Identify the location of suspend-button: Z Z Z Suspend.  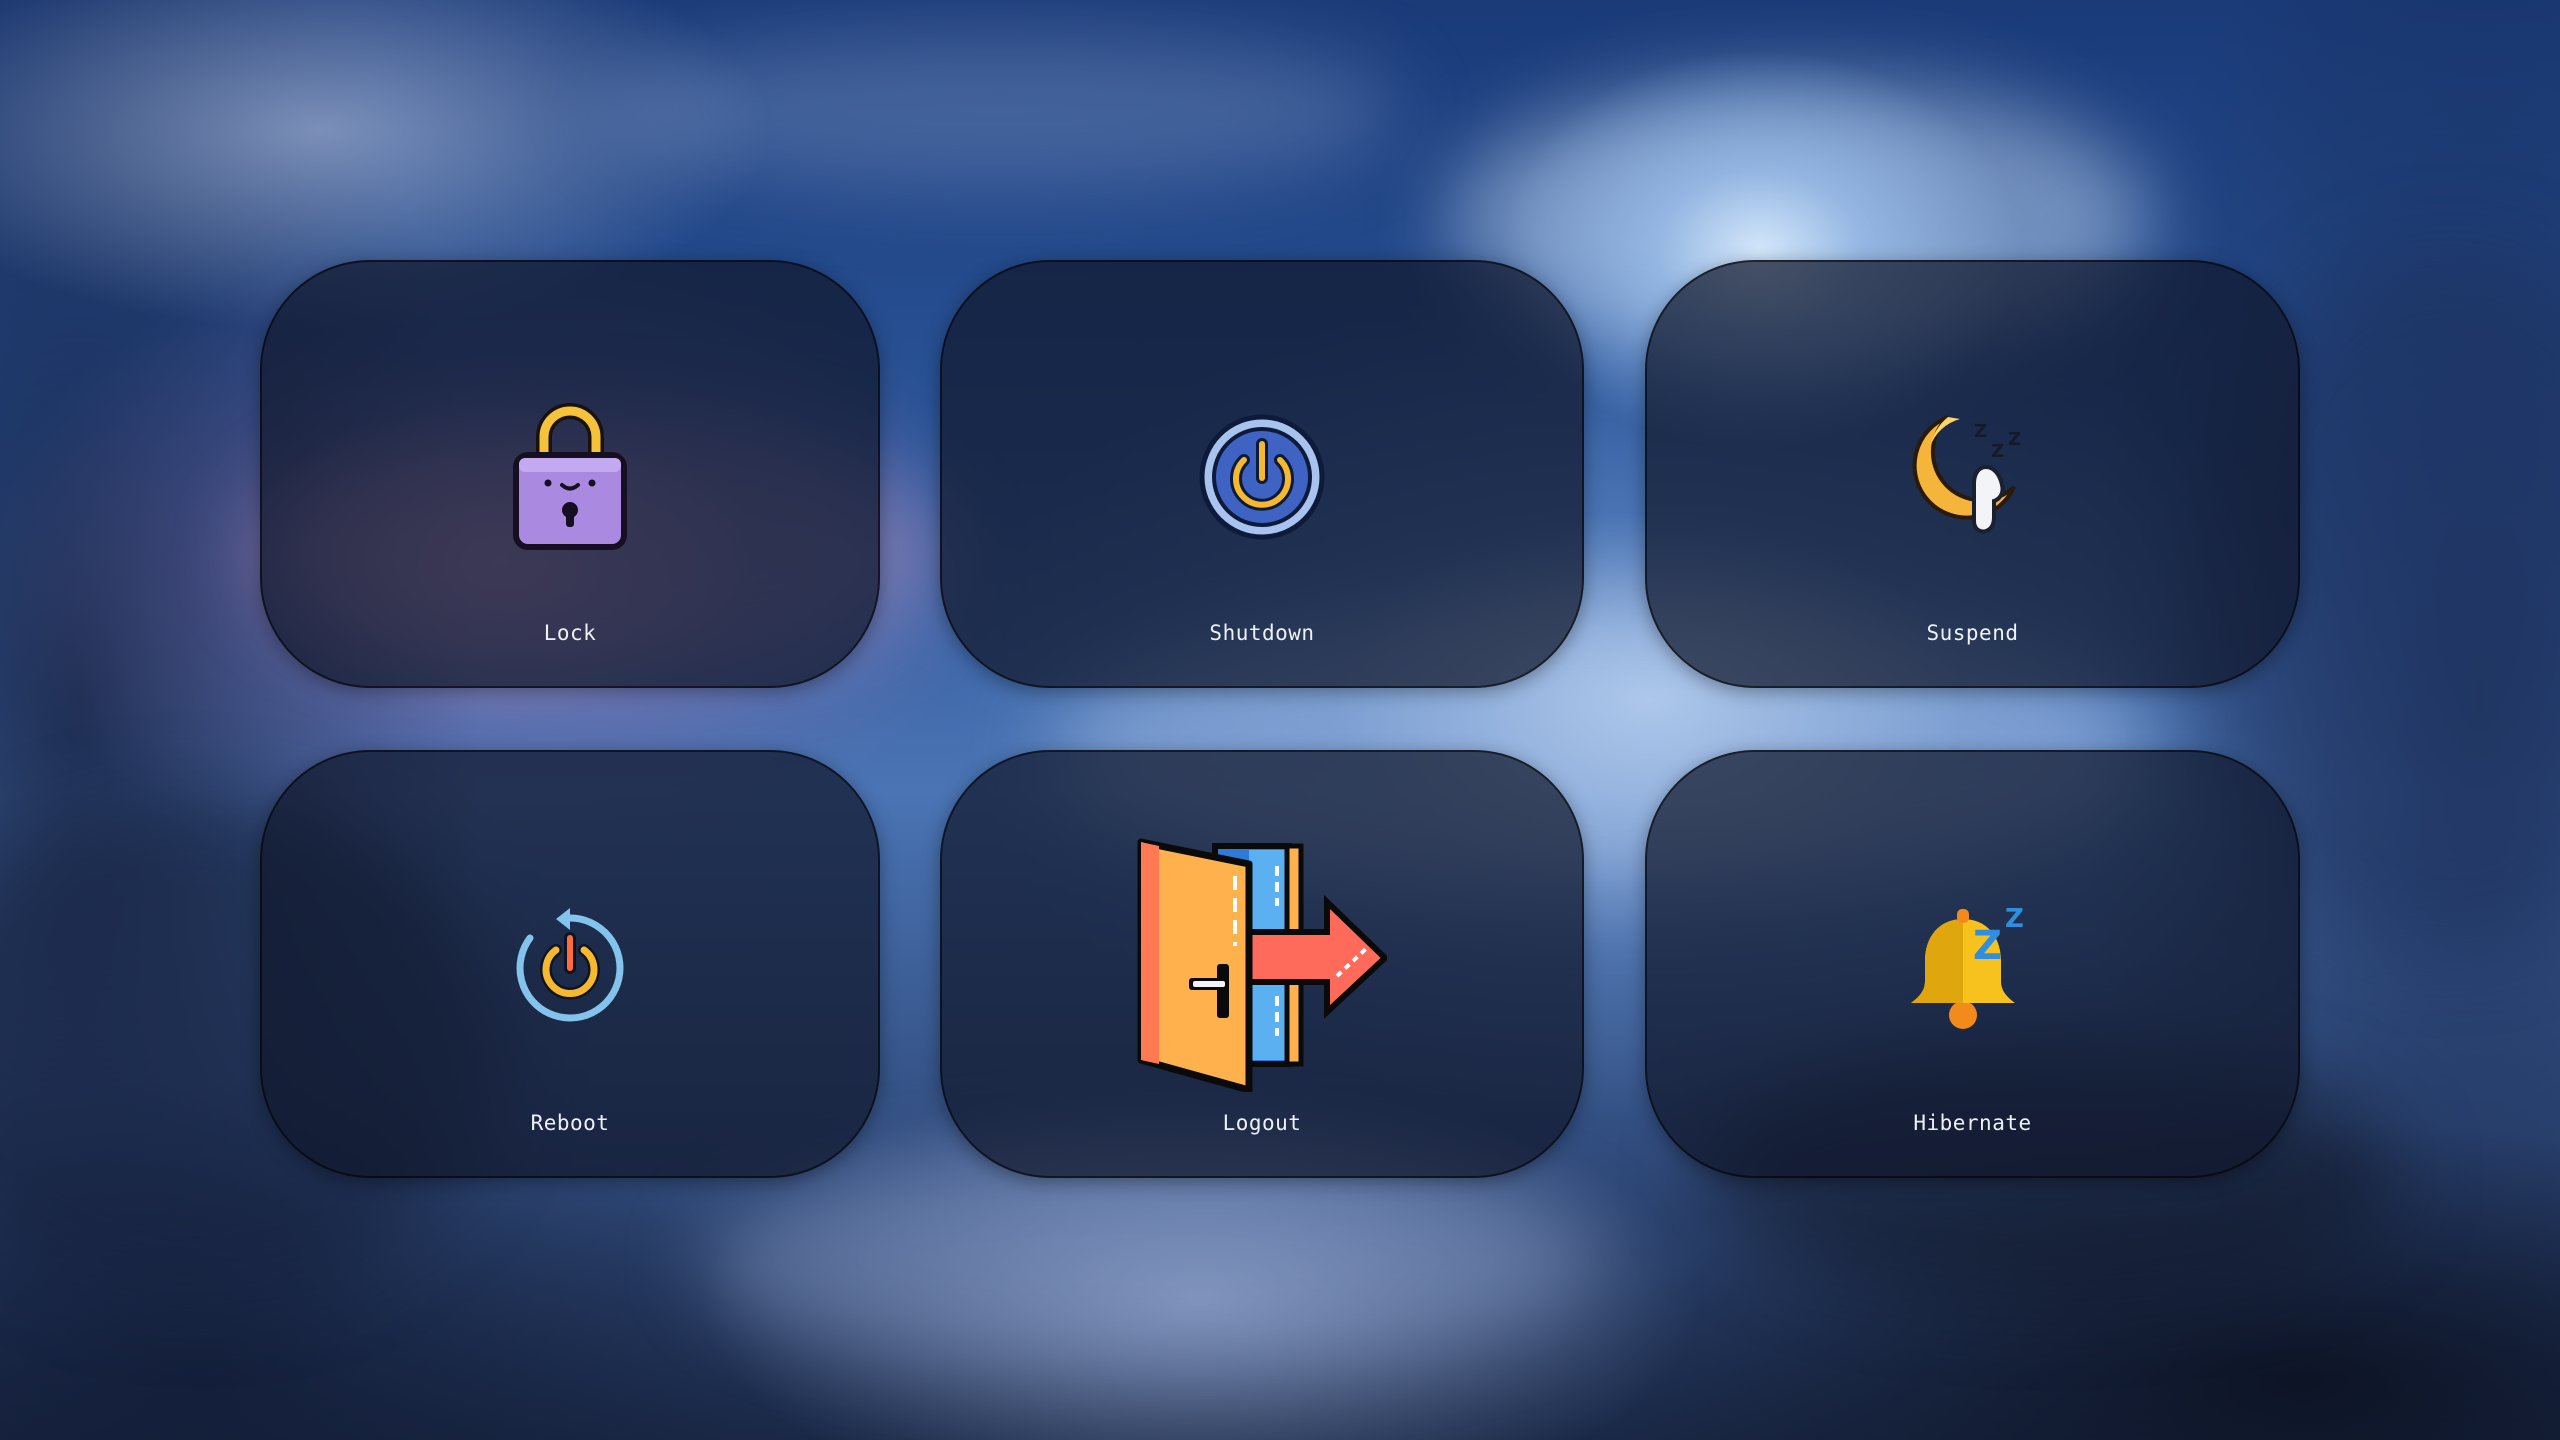
(1972, 474).